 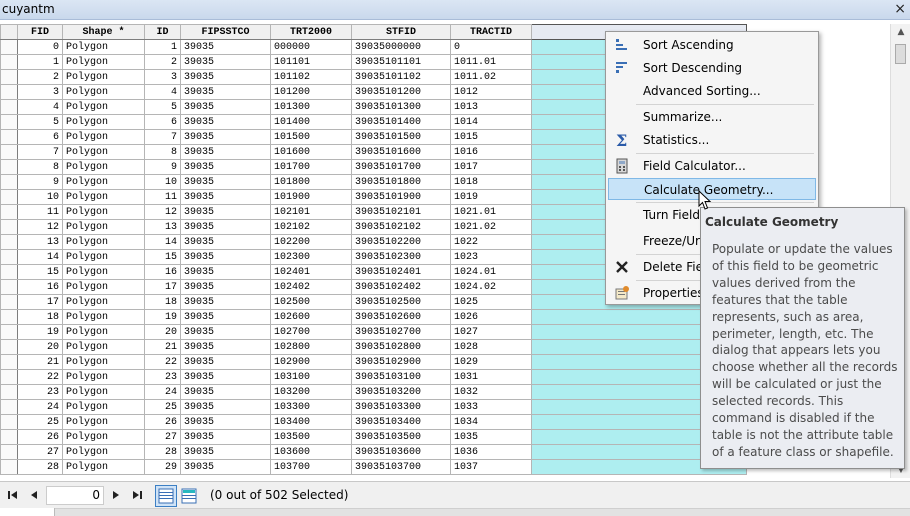 I want to click on table-cell: 101102, so click(x=311, y=77).